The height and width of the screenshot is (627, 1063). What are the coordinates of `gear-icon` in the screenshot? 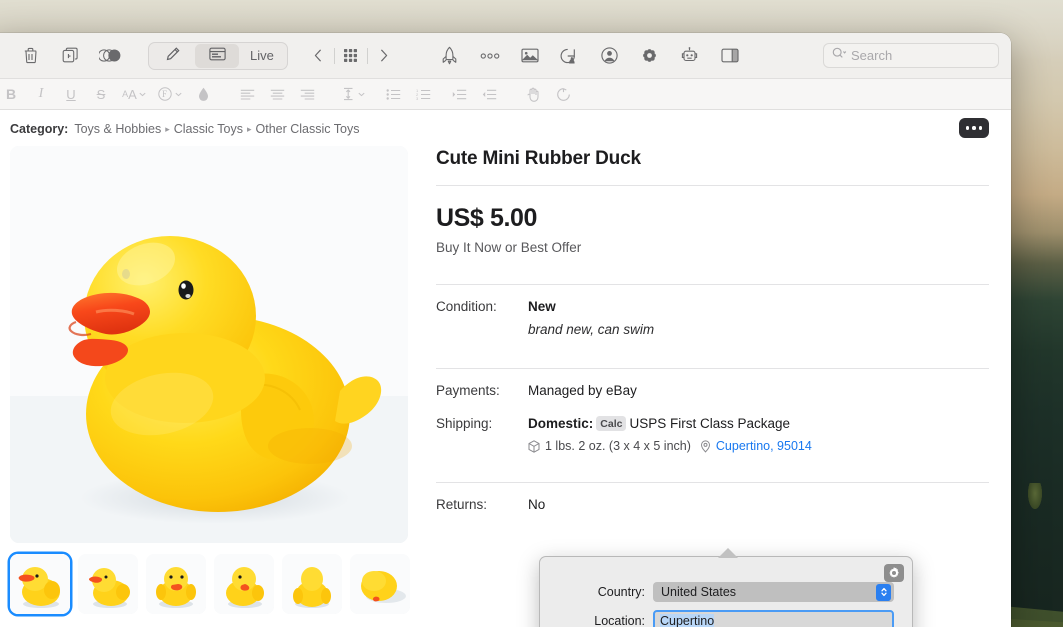 It's located at (894, 573).